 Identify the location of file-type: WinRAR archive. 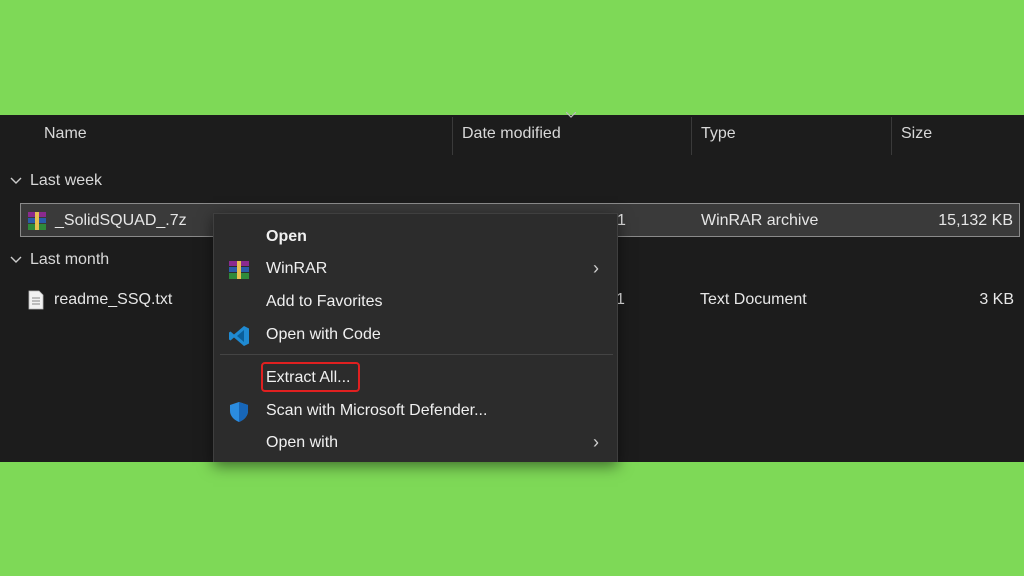
(760, 220).